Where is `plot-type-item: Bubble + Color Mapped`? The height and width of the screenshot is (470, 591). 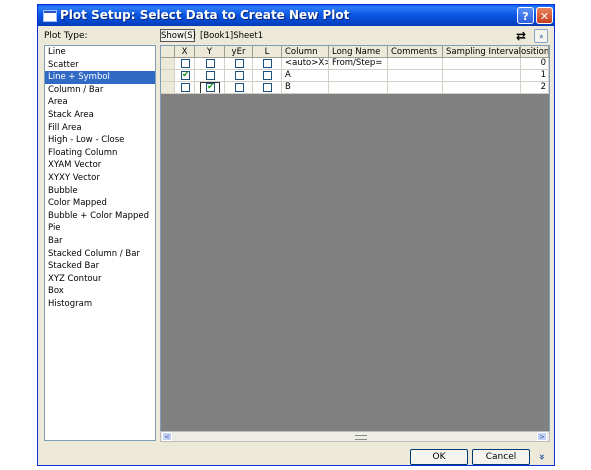
plot-type-item: Bubble + Color Mapped is located at coordinates (100, 216).